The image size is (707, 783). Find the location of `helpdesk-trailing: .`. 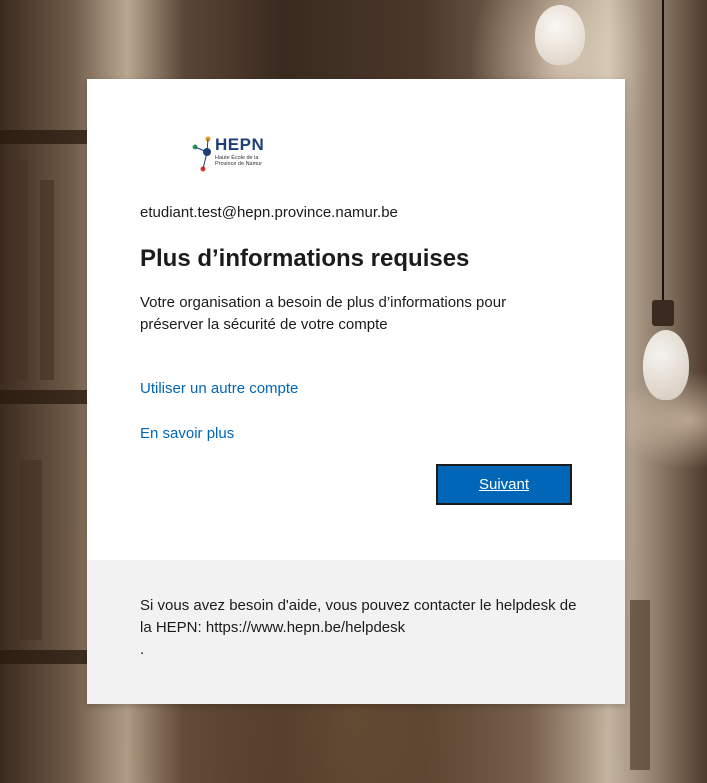

helpdesk-trailing: . is located at coordinates (142, 649).